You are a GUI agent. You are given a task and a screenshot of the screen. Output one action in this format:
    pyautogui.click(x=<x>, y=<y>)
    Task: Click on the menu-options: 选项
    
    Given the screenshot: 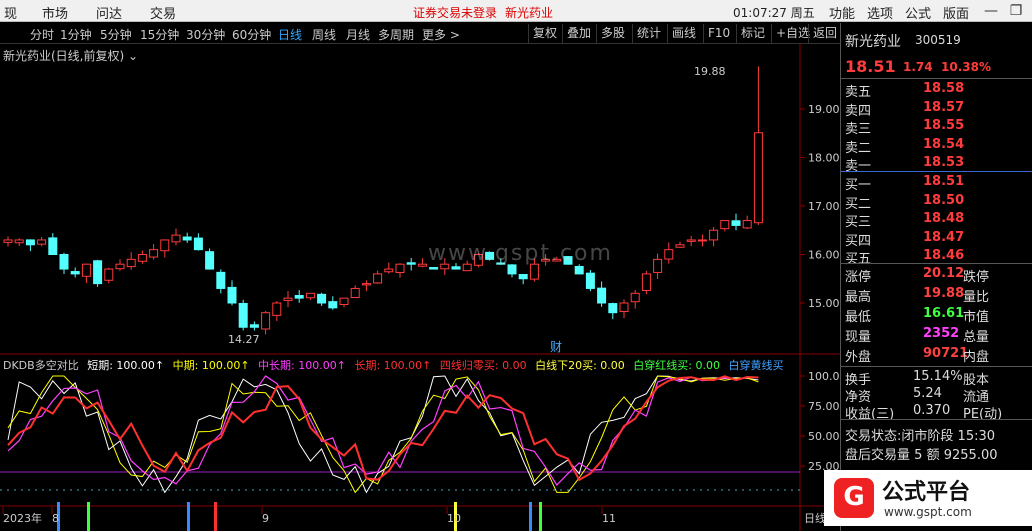 What is the action you would take?
    pyautogui.click(x=880, y=12)
    